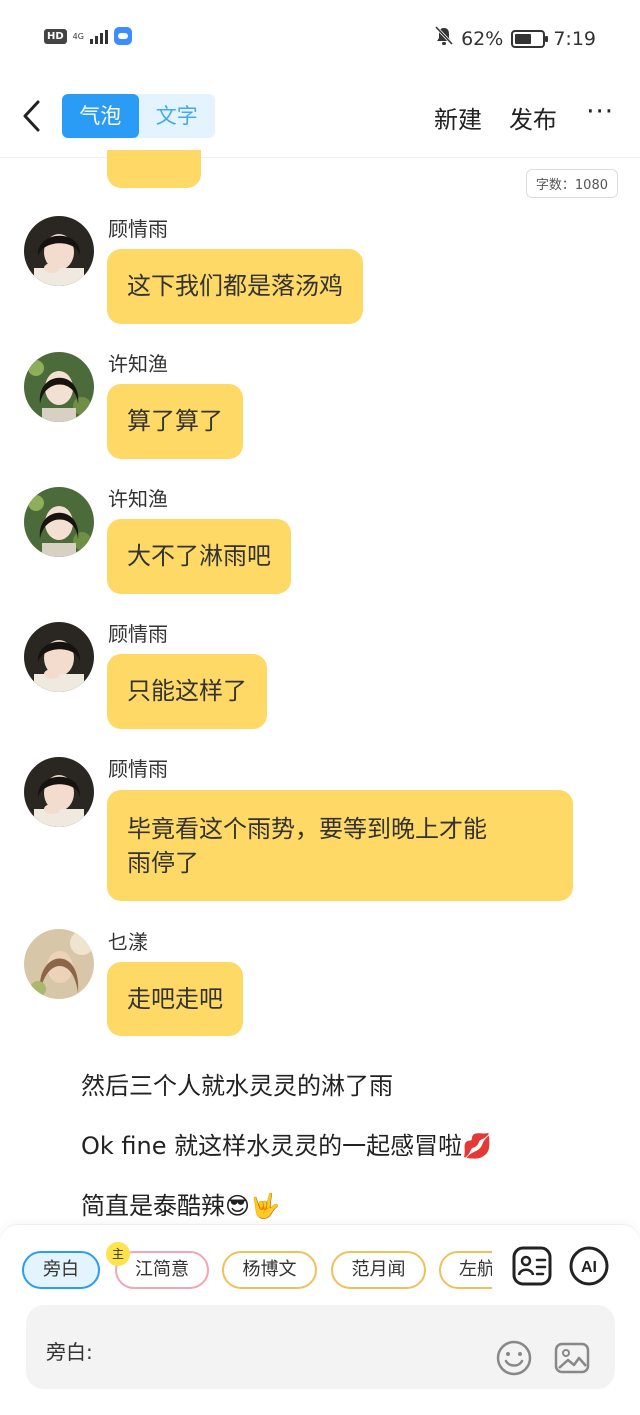  Describe the element at coordinates (33, 116) in the screenshot. I see `back-arrow-icon` at that location.